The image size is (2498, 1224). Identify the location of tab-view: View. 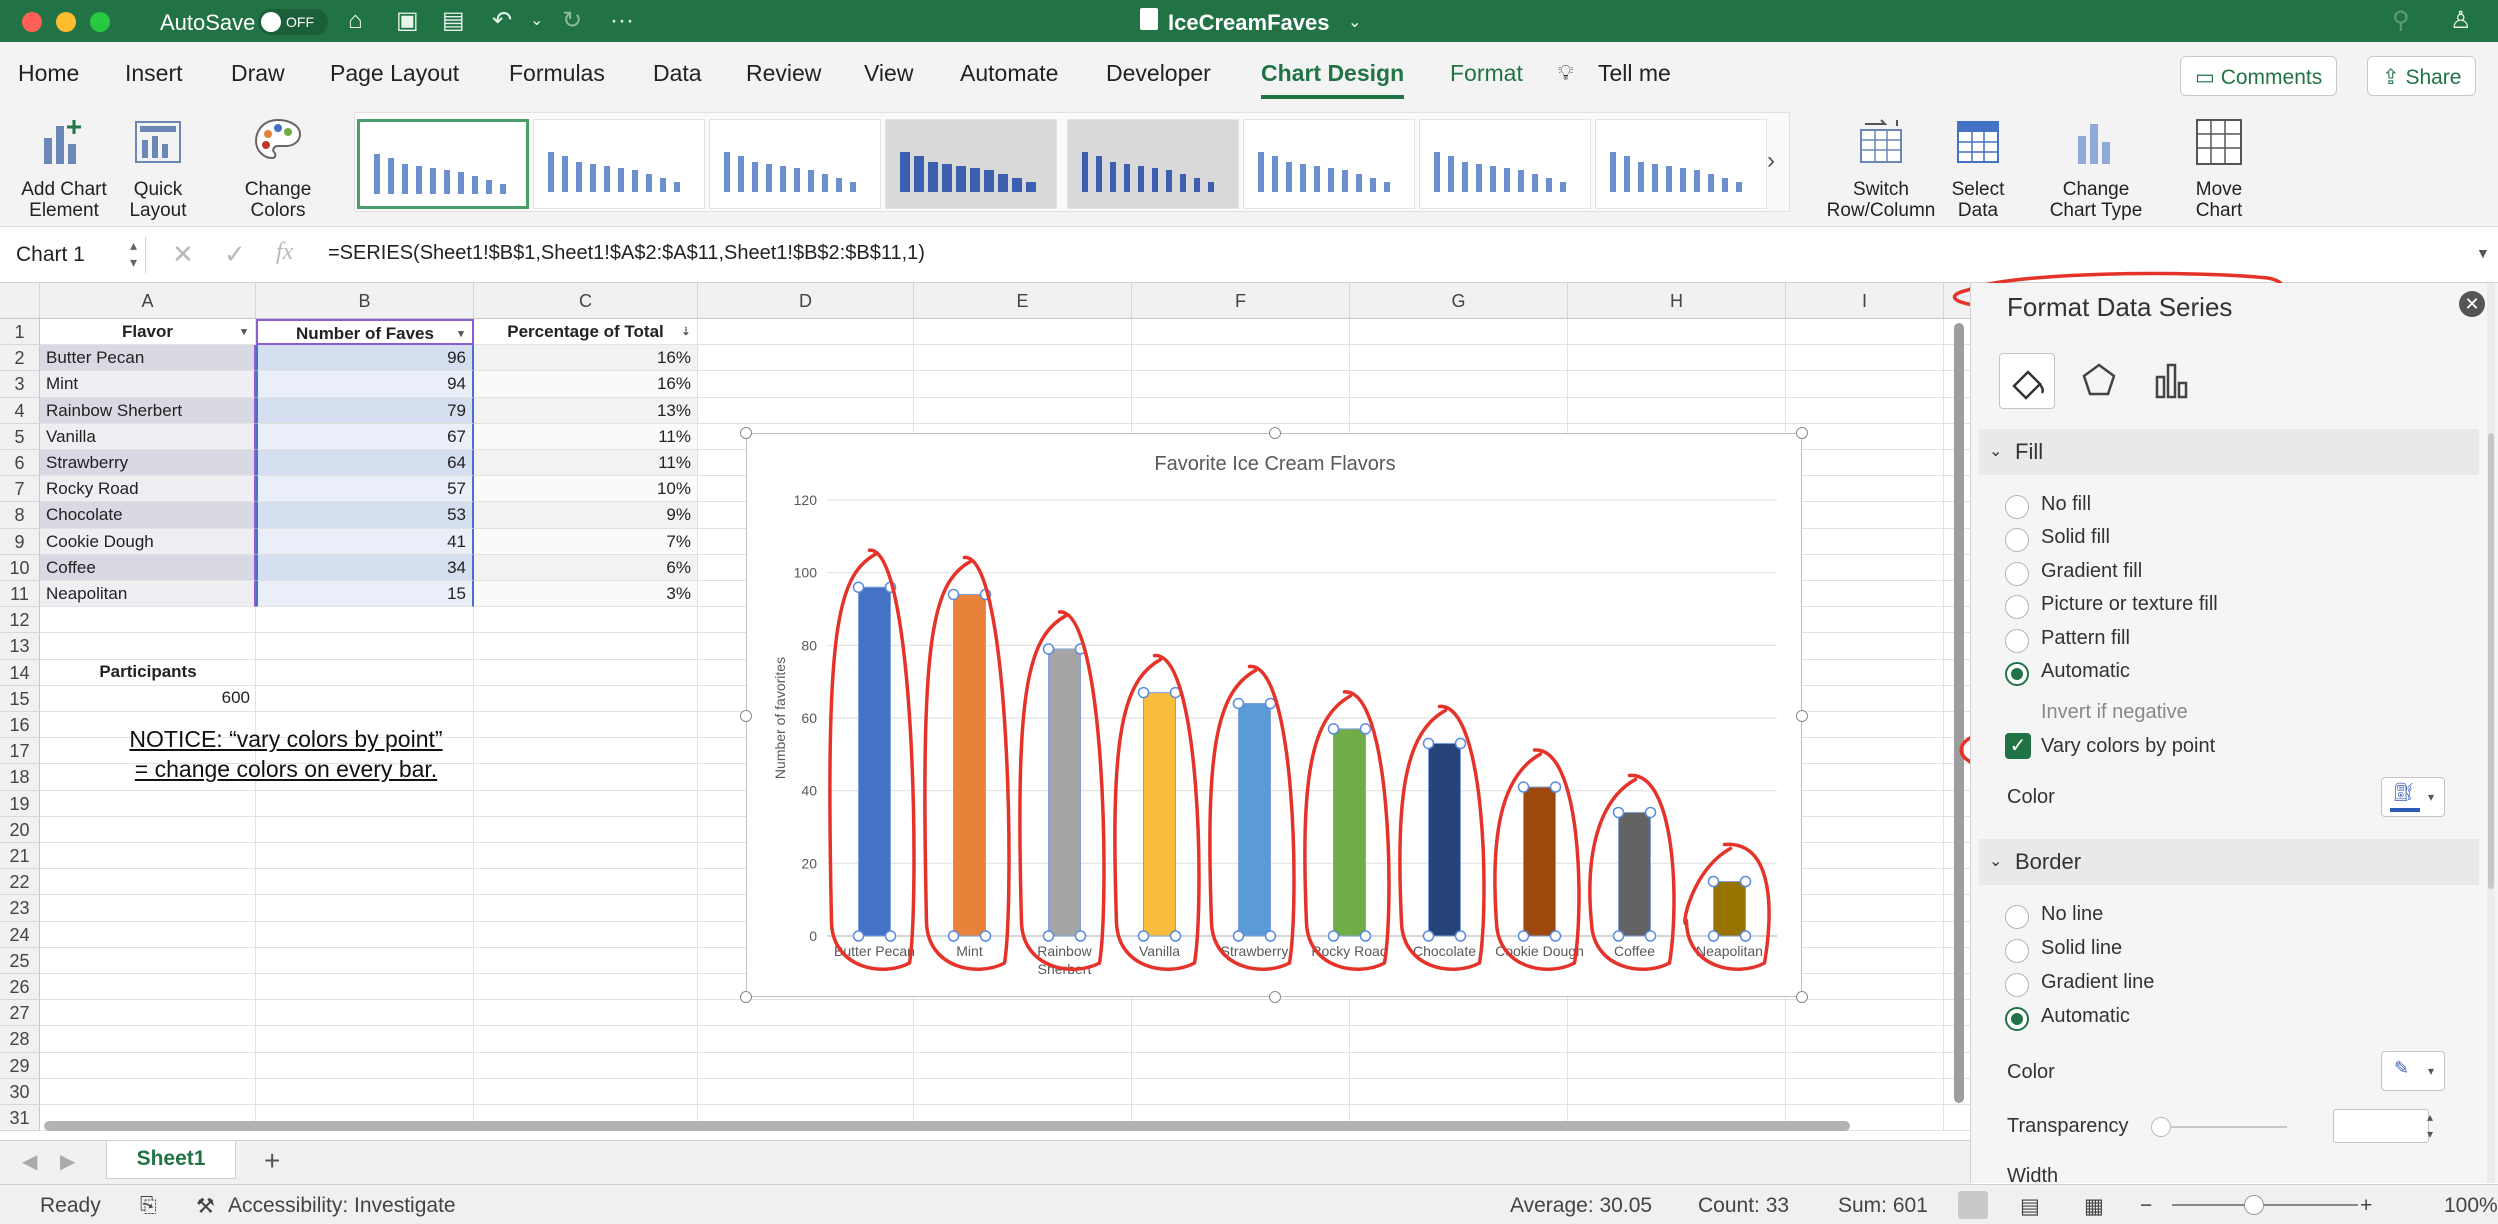
(888, 73).